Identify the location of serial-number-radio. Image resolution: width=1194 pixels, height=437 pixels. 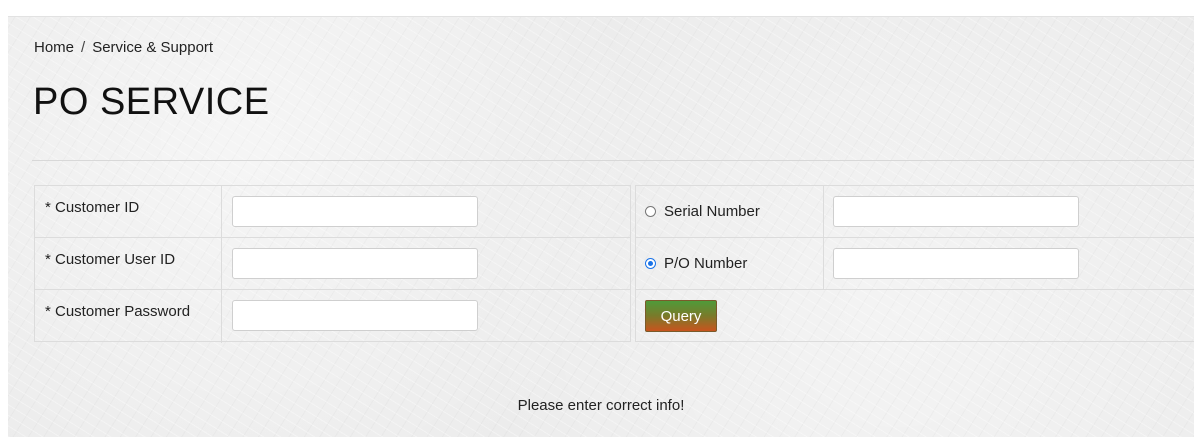
(650, 211).